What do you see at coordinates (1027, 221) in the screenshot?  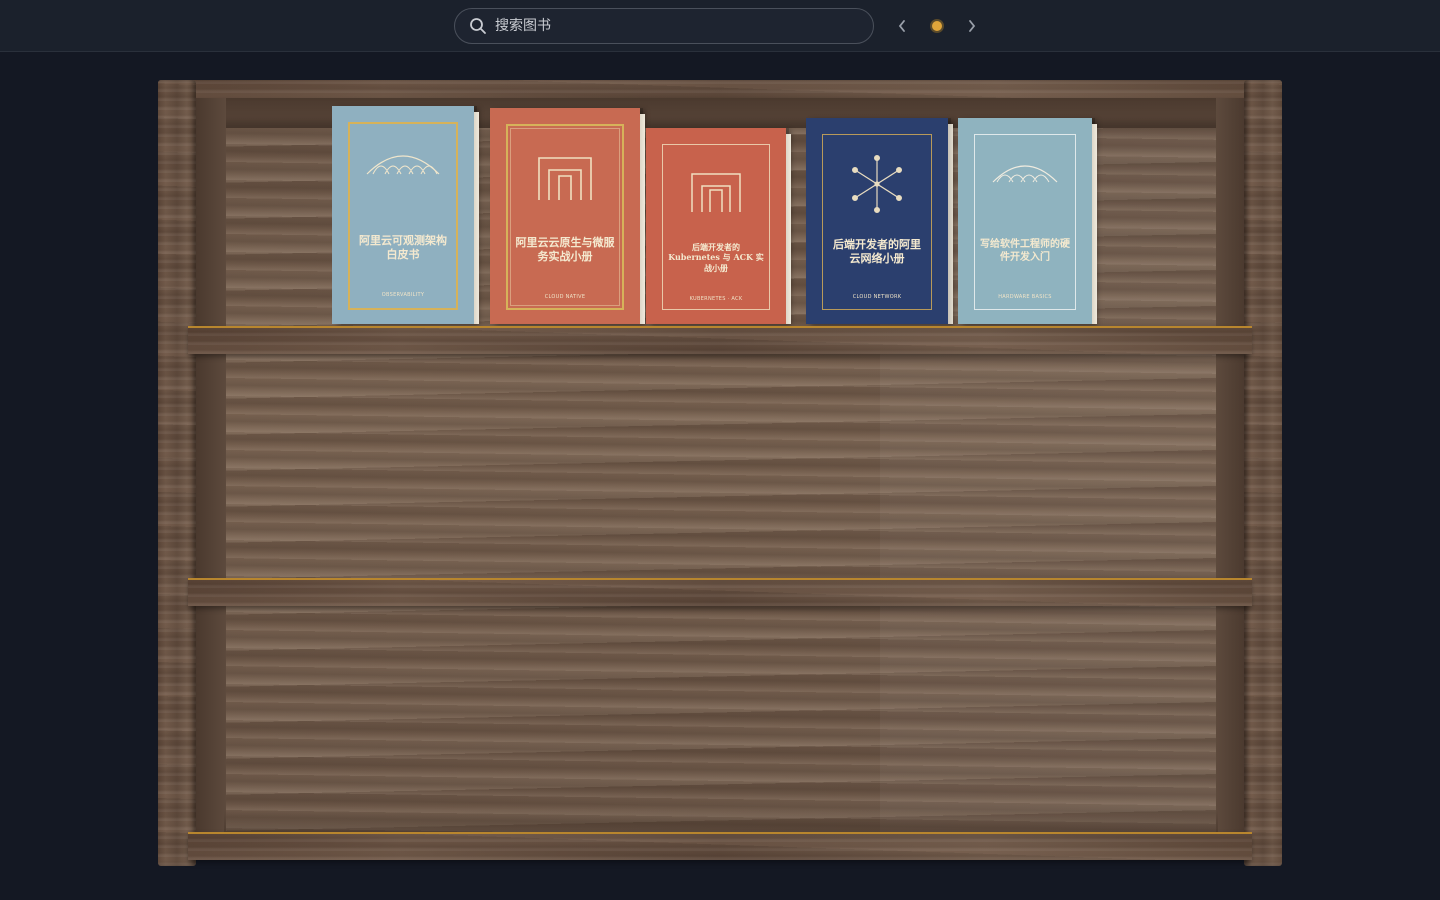 I see `book-hardware-basics: 写给软件工程师的硬件开发入门 HARDWARE BASICS` at bounding box center [1027, 221].